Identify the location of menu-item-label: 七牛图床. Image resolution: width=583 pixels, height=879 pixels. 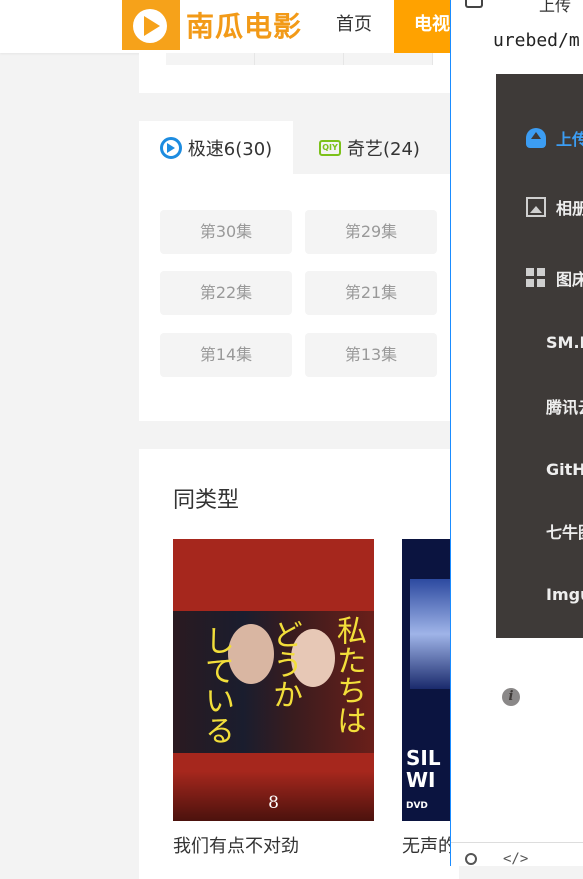
(564, 532).